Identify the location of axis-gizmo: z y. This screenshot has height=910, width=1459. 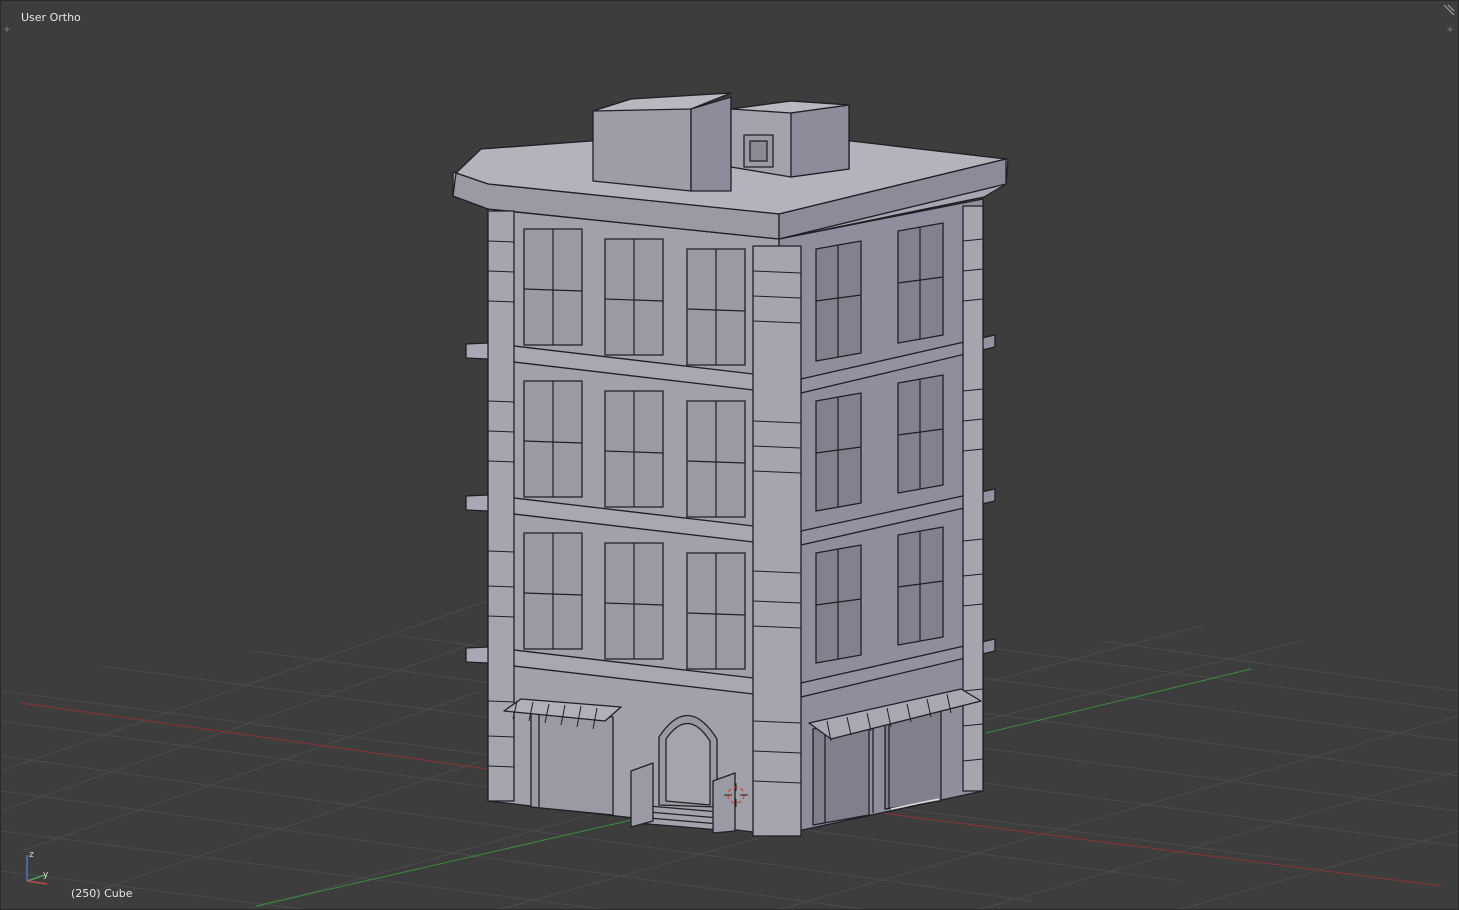
(37, 867).